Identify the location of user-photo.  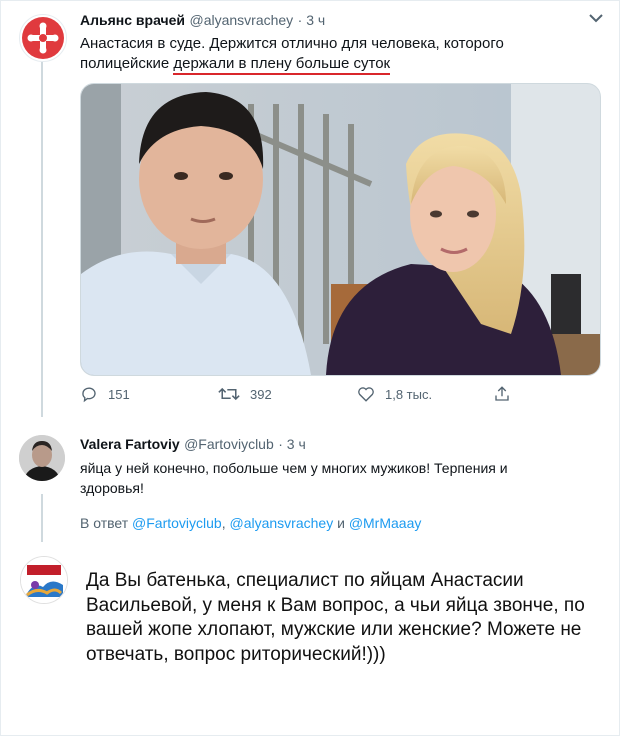
(42, 458).